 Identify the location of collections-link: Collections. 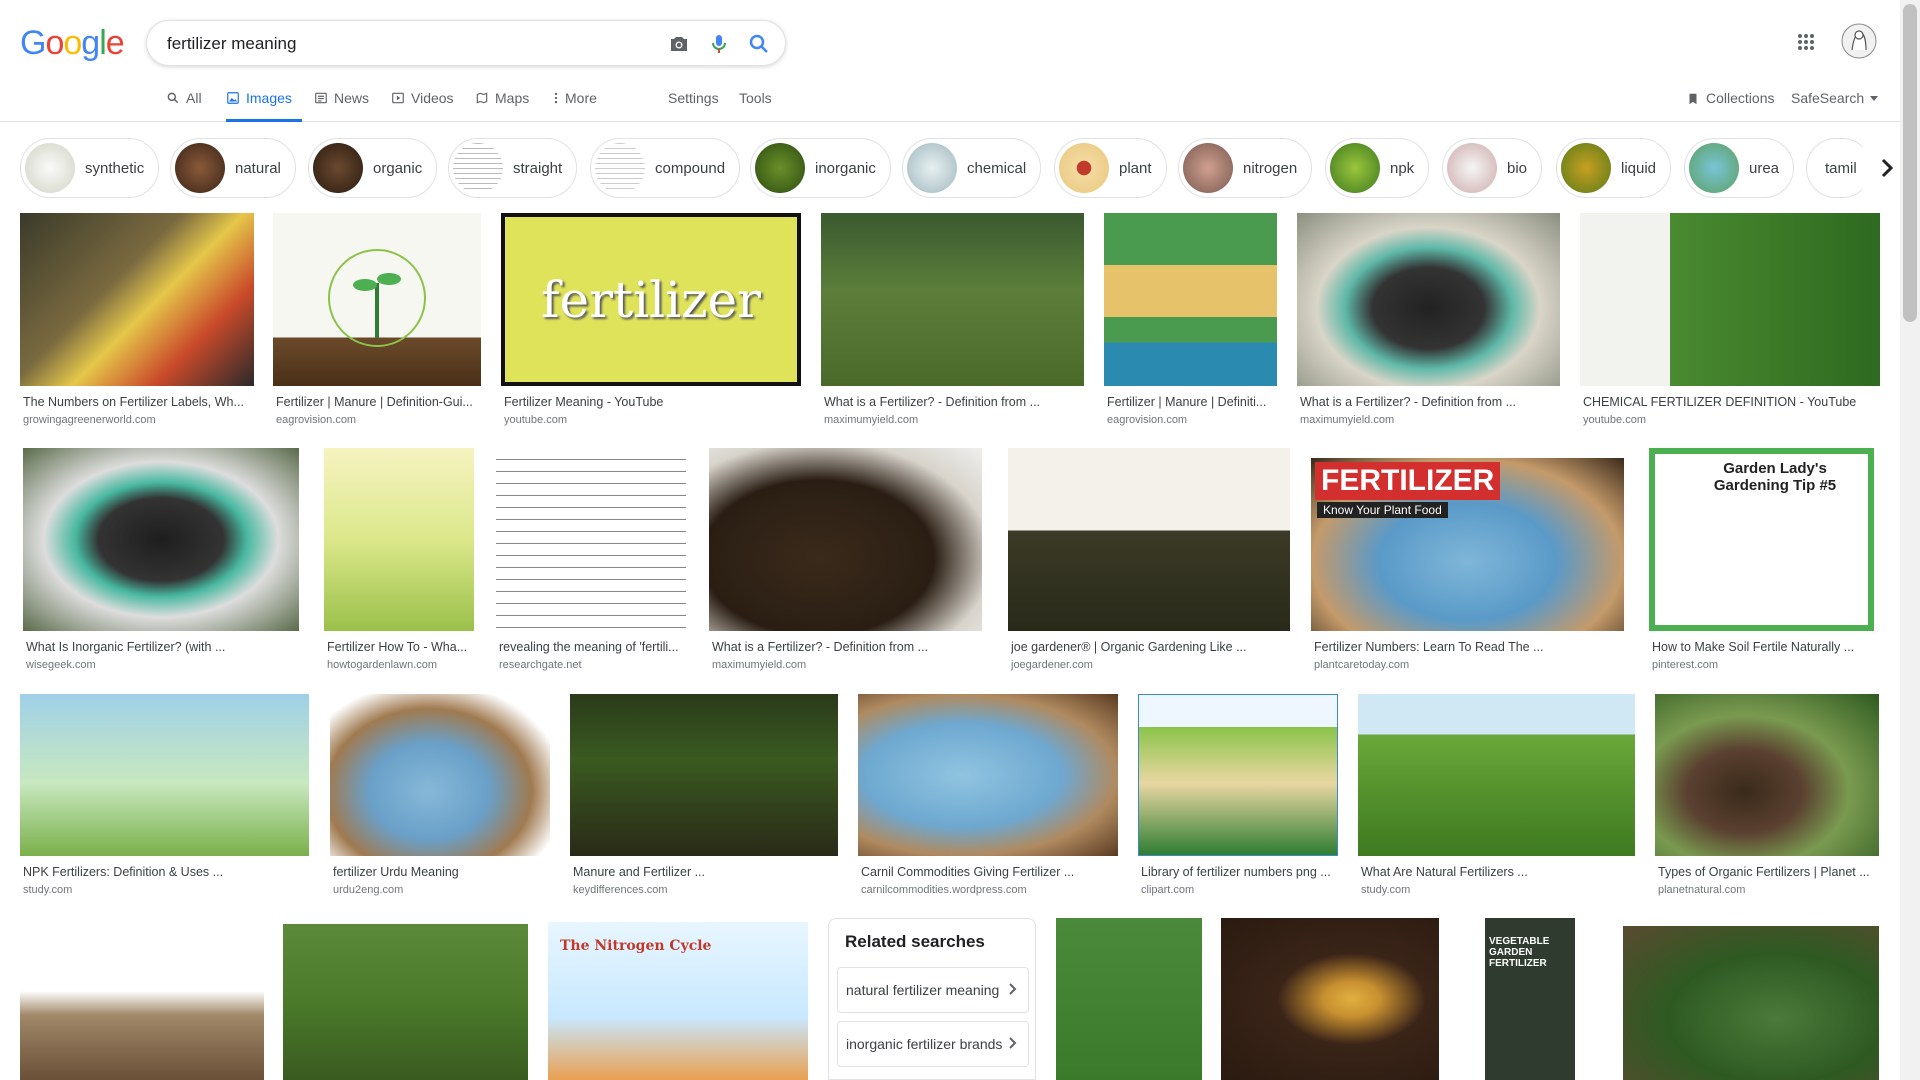
(1730, 106).